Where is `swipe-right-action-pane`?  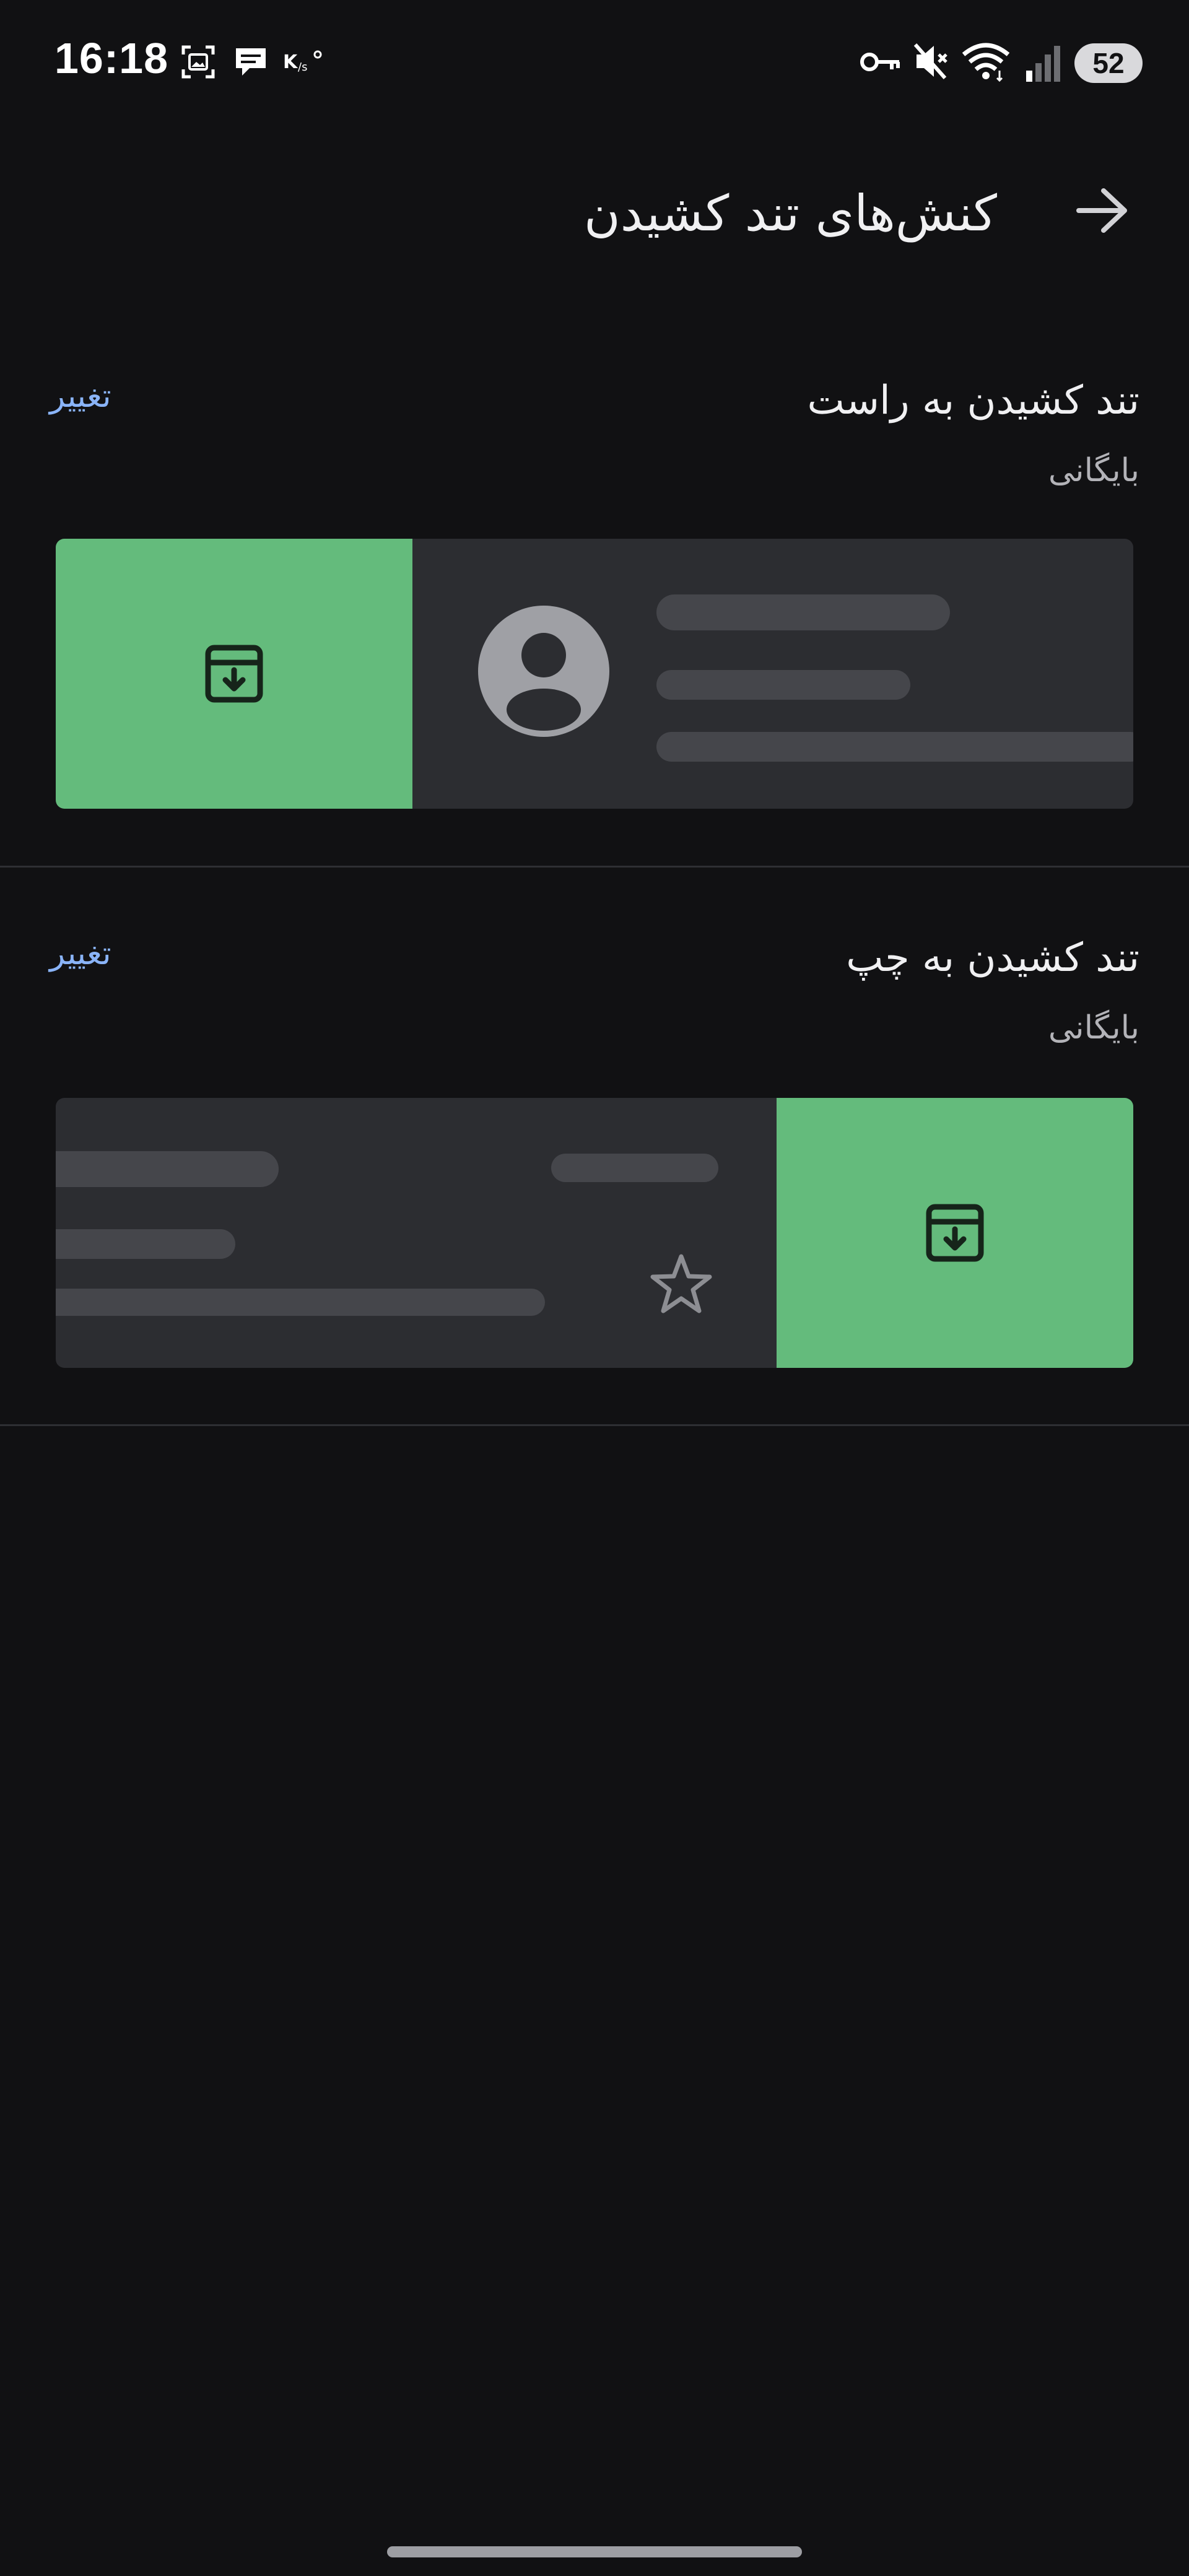 swipe-right-action-pane is located at coordinates (234, 674).